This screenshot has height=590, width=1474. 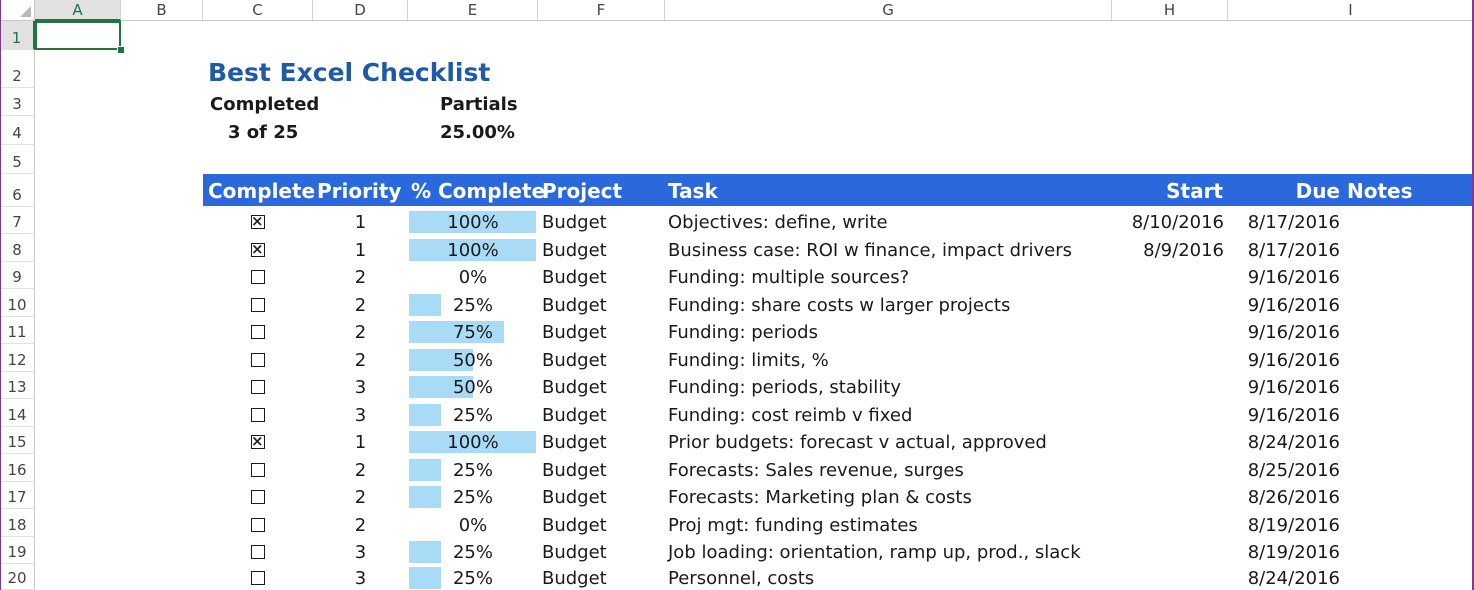 What do you see at coordinates (1168, 220) in the screenshot?
I see `start-date-cell: 8/10/2016` at bounding box center [1168, 220].